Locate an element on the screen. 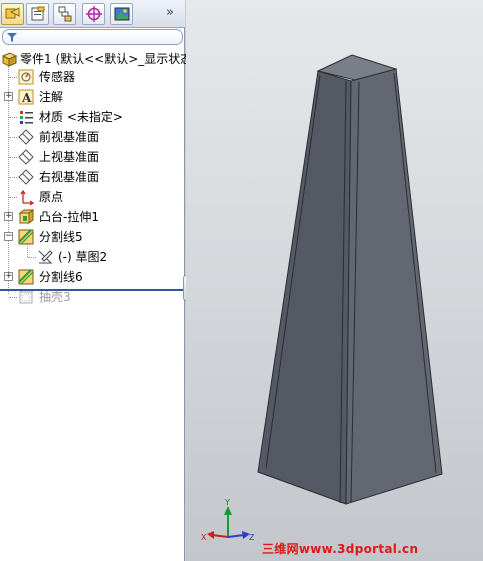 This screenshot has width=483, height=561. tree-item-label: 分割线6 is located at coordinates (61, 277).